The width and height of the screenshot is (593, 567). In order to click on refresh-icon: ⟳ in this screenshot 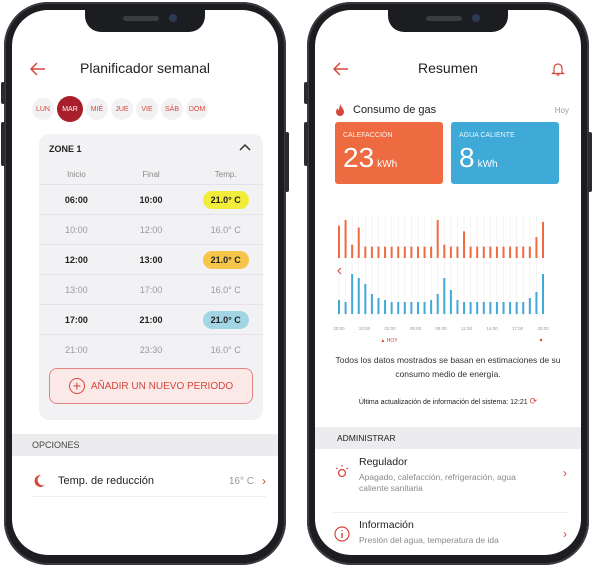, I will do `click(534, 401)`.